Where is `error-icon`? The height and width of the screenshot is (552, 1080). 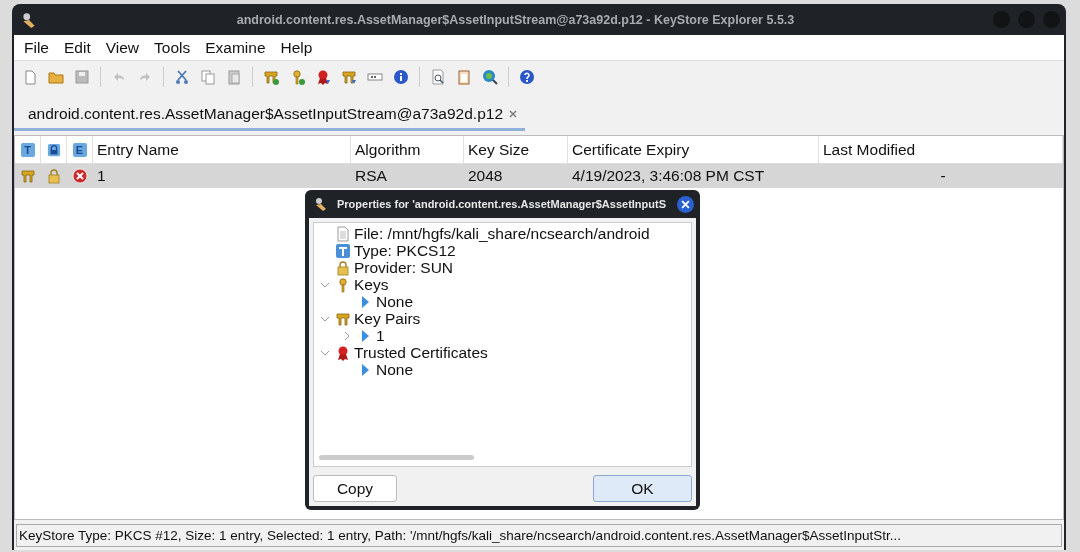 error-icon is located at coordinates (80, 176).